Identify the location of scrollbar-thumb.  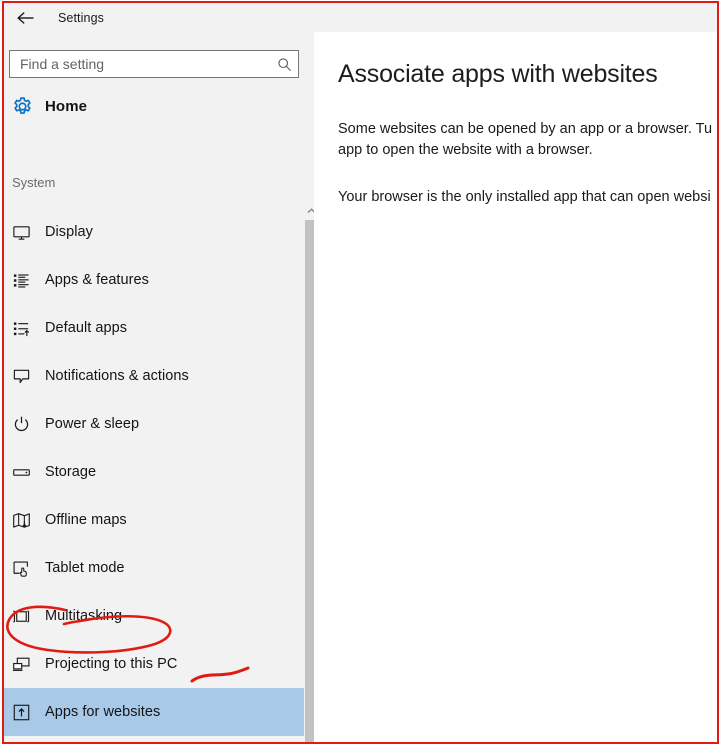
(309, 482).